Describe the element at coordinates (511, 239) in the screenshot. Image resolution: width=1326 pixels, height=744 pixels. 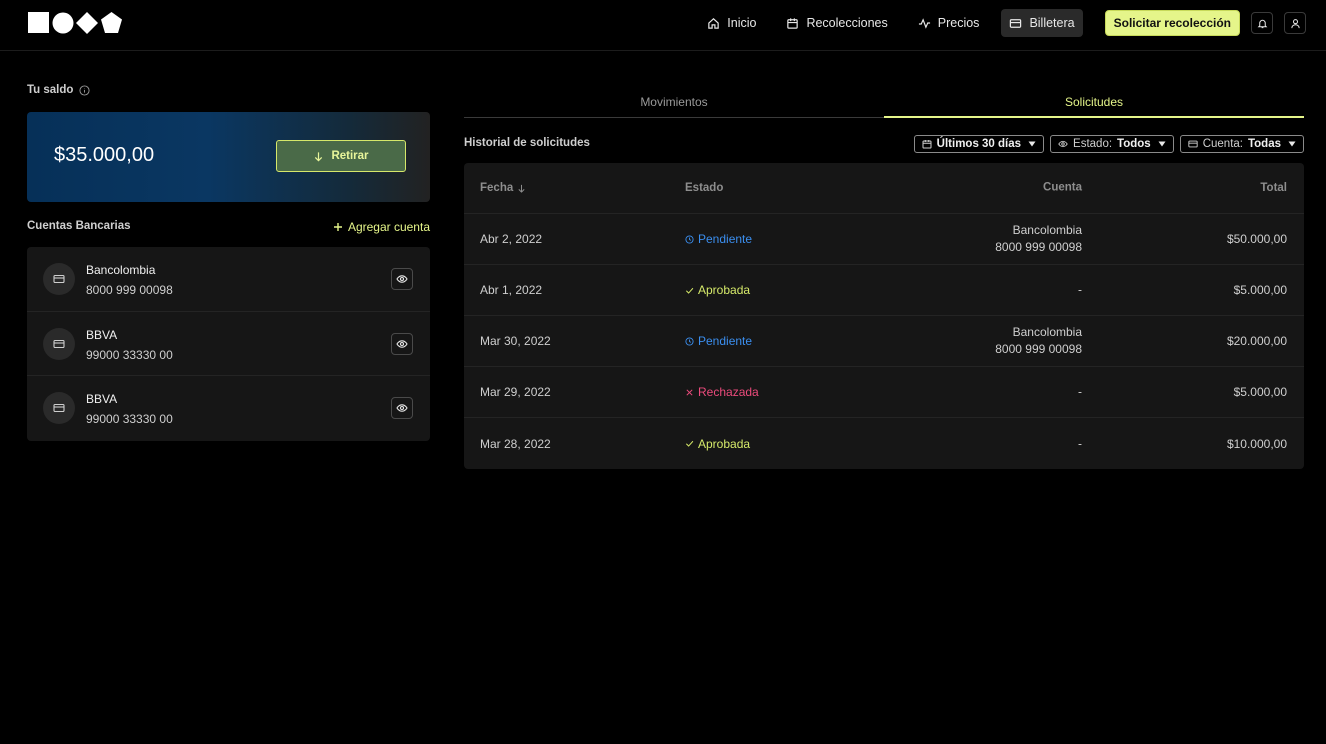
I see `row-date: Abr 2, 2022` at that location.